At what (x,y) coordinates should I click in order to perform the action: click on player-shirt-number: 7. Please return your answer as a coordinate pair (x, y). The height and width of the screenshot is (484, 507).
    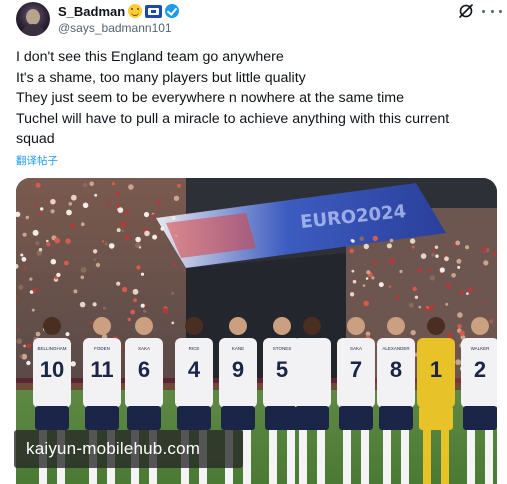
    Looking at the image, I should click on (356, 369).